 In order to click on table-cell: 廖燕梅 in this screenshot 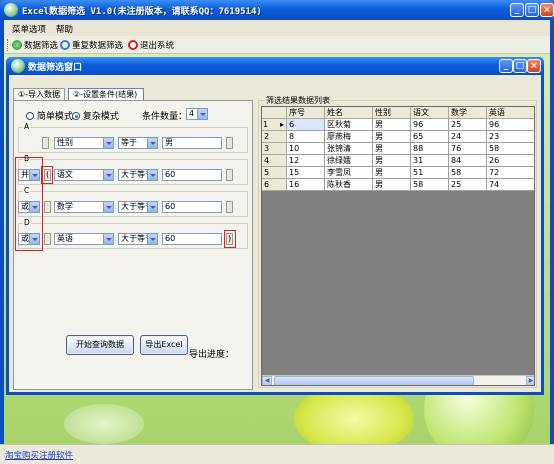, I will do `click(349, 137)`.